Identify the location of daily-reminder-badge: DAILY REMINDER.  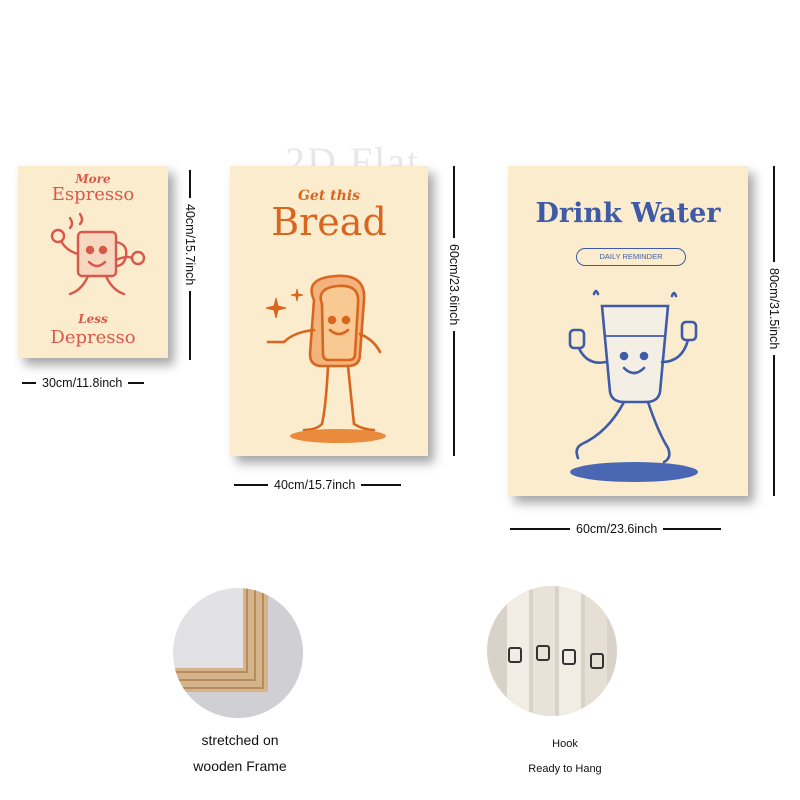
(631, 257).